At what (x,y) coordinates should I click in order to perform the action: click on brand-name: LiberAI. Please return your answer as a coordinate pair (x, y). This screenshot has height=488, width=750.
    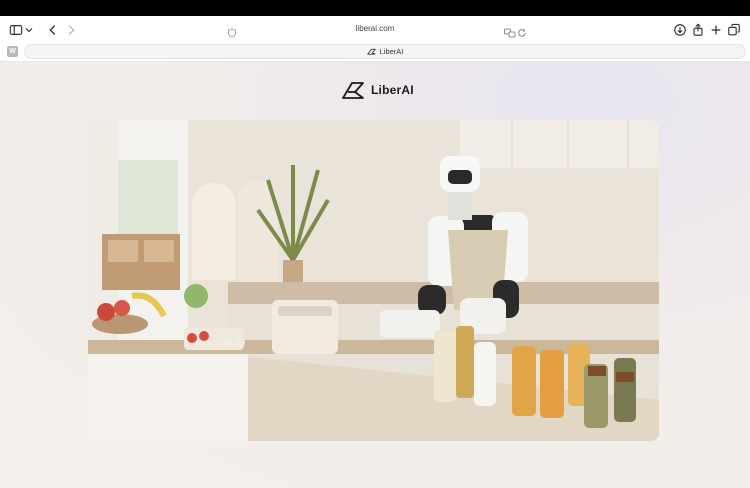
    Looking at the image, I should click on (392, 90).